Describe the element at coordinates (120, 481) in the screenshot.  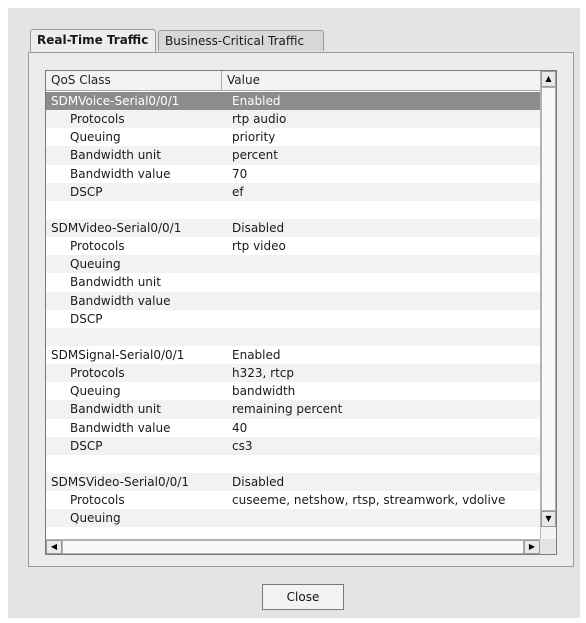
I see `qos-class-cell: SDMSVideo-Serial0/0/1` at that location.